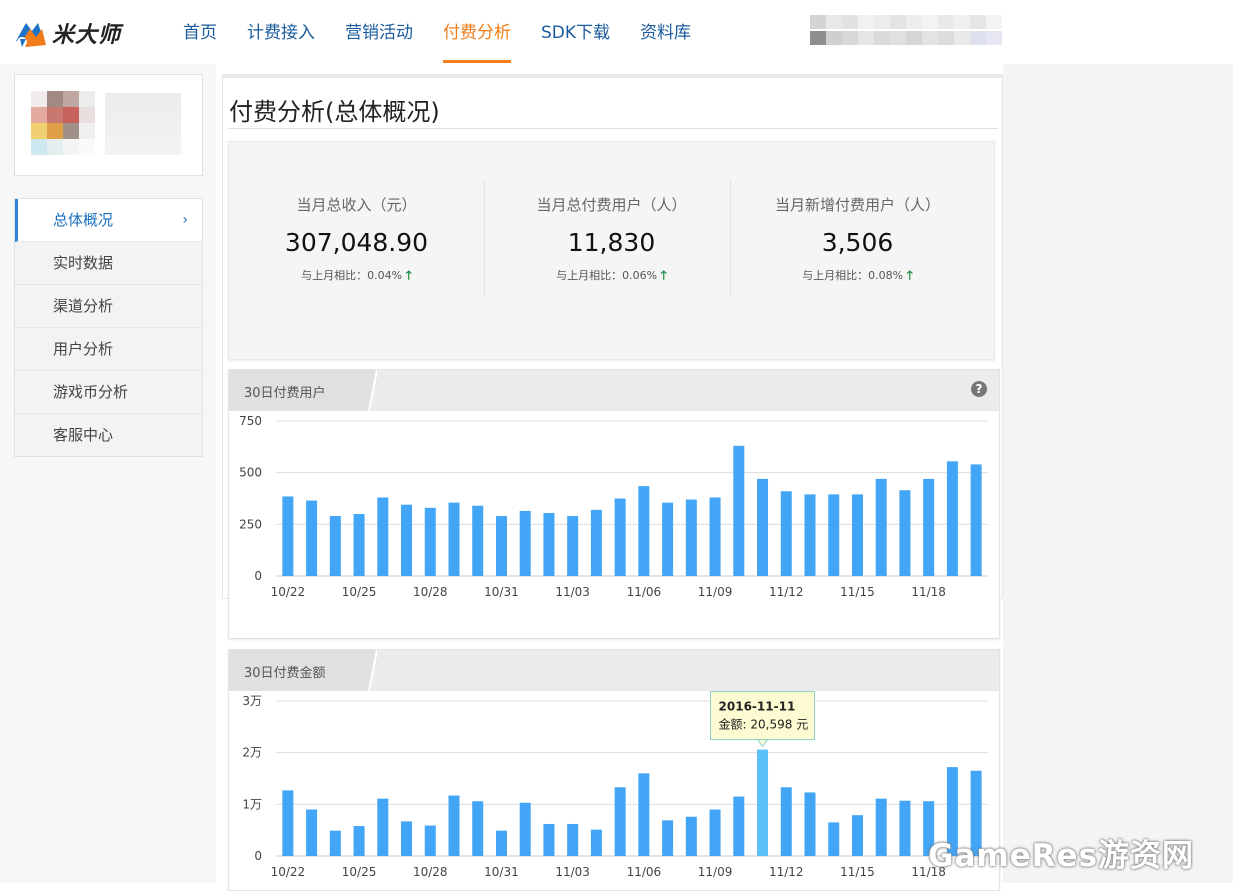 The image size is (1233, 891). I want to click on y-tick-label: 2万, so click(252, 753).